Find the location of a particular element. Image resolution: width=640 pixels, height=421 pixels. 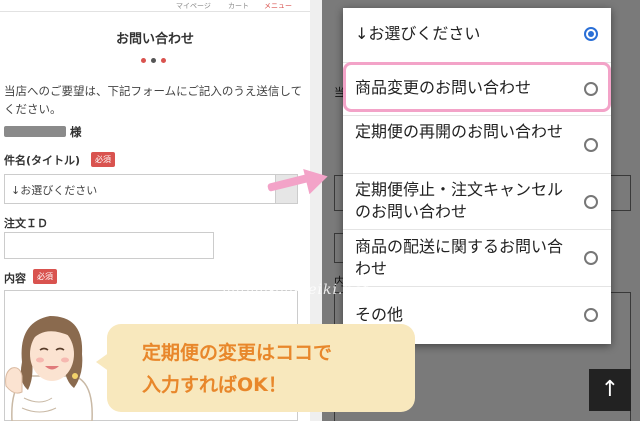

option-label: 商品の配送に関するお問い合わせ is located at coordinates (459, 257).